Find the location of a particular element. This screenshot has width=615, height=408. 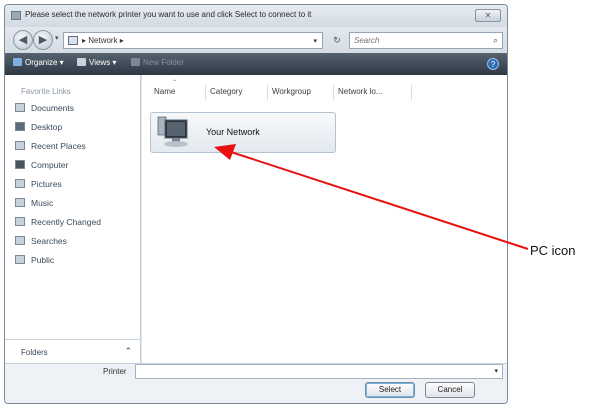

new-folder-button: New Folder is located at coordinates (157, 62).